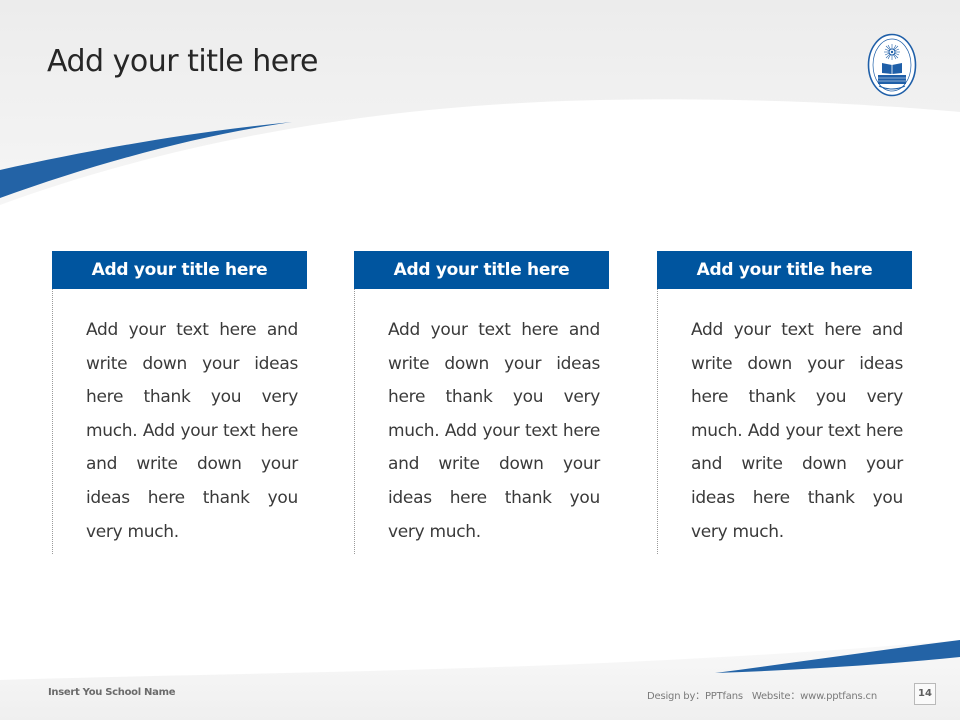 This screenshot has height=720, width=960. I want to click on page-number: 14, so click(925, 694).